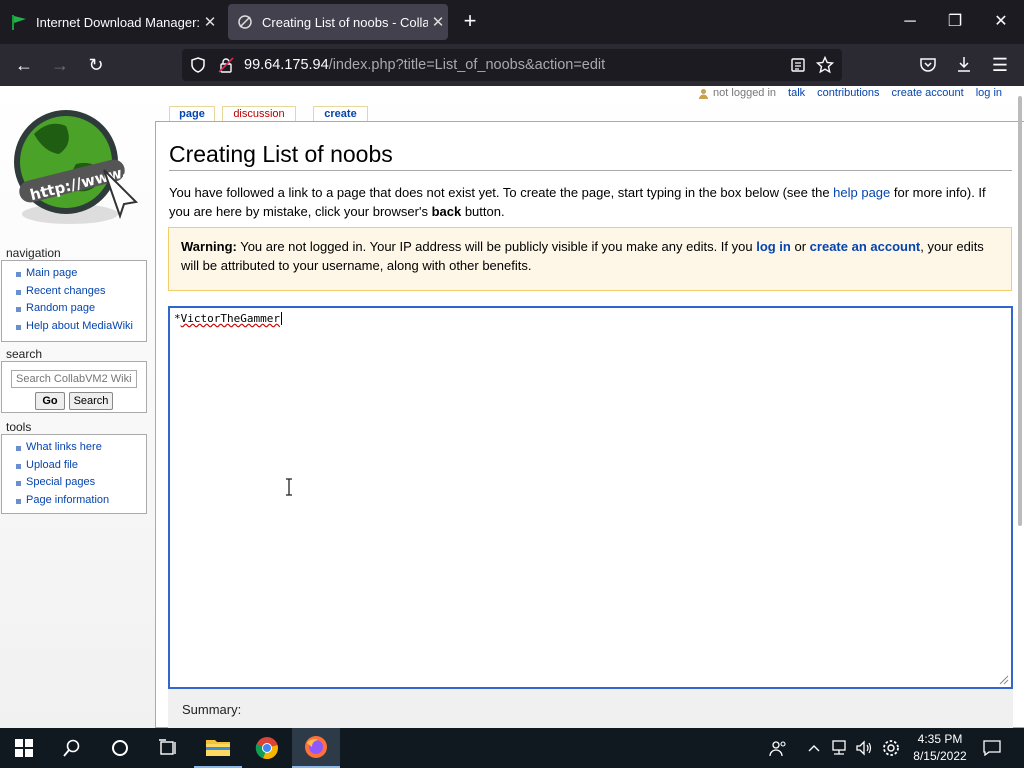  What do you see at coordinates (955, 22) in the screenshot?
I see `restore-button: ❐` at bounding box center [955, 22].